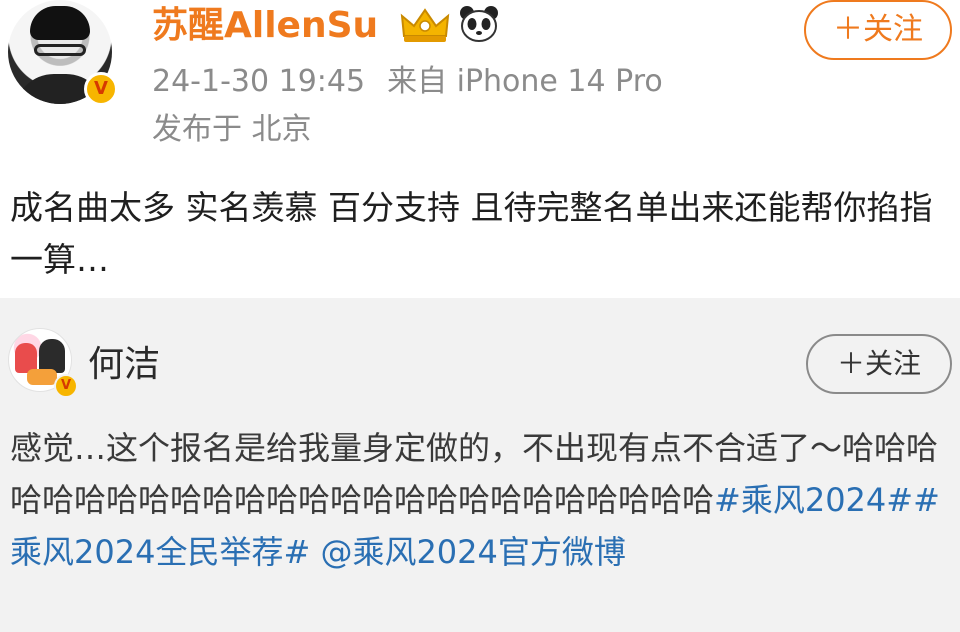  What do you see at coordinates (43, 363) in the screenshot?
I see `repost-user-avatar: V` at bounding box center [43, 363].